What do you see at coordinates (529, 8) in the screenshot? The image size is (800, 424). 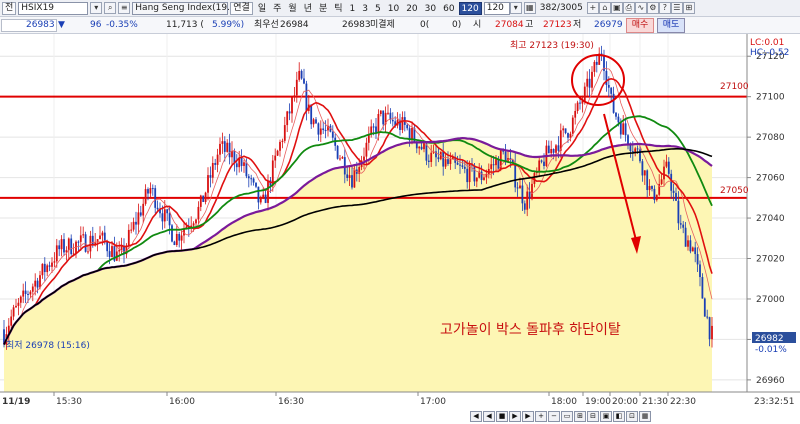 I see `grid-icon: ▦` at bounding box center [529, 8].